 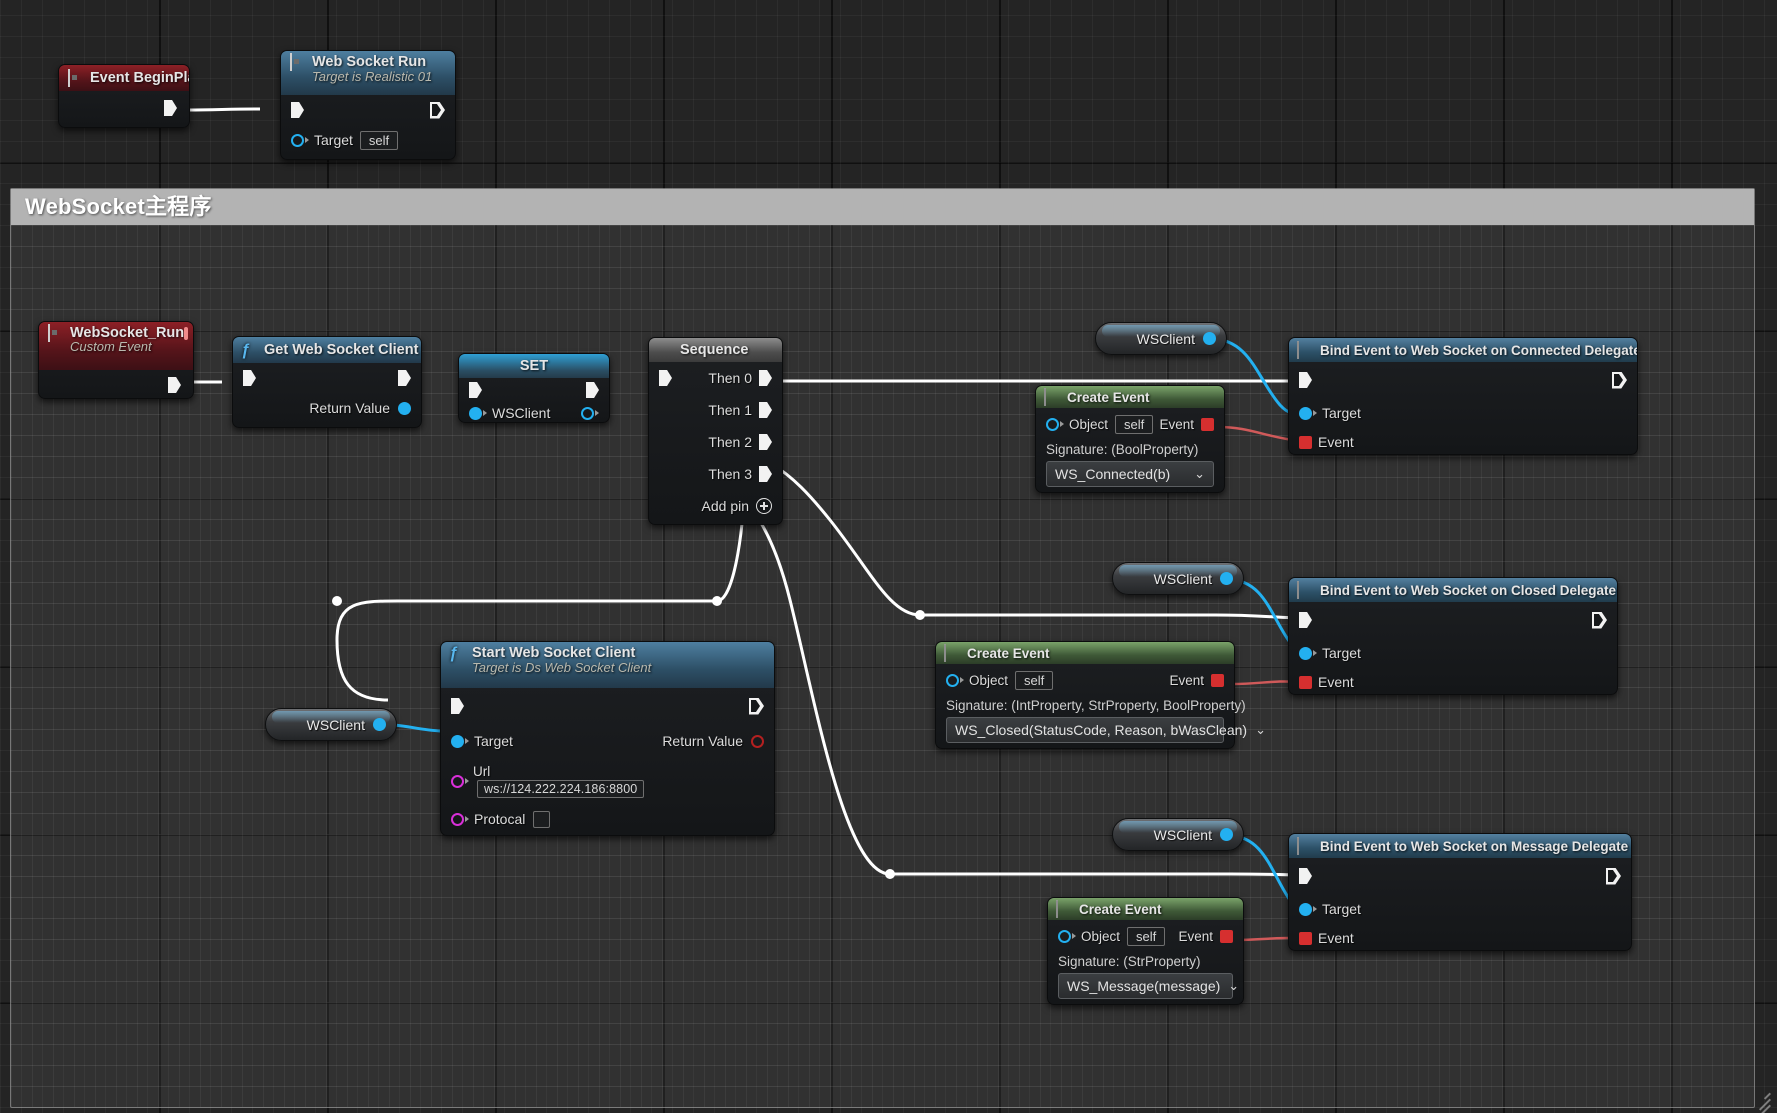 What do you see at coordinates (457, 819) in the screenshot?
I see `protocol-input-pin` at bounding box center [457, 819].